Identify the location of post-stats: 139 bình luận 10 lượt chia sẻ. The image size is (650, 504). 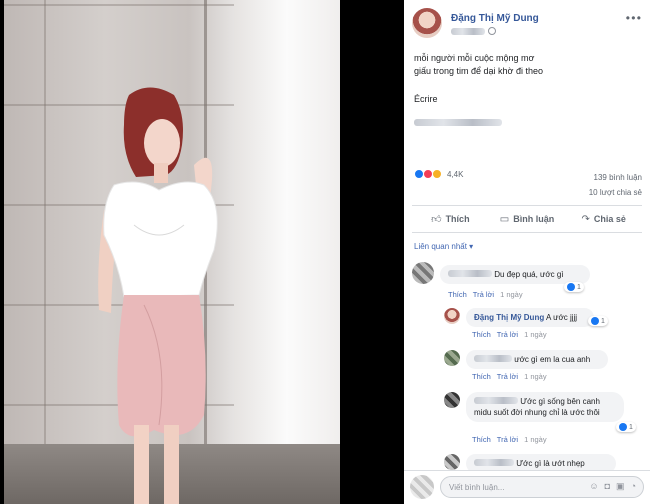
(615, 185).